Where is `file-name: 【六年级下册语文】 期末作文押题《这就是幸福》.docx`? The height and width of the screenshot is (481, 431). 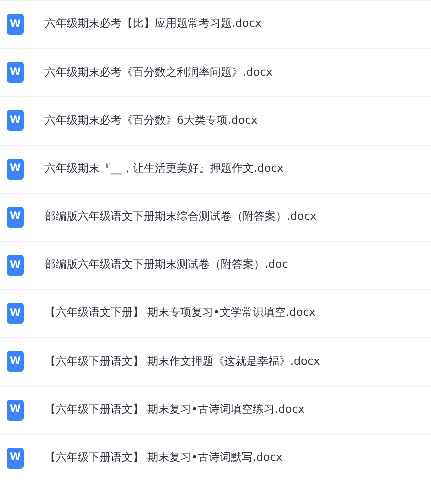 file-name: 【六年级下册语文】 期末作文押题《这就是幸福》.docx is located at coordinates (182, 362).